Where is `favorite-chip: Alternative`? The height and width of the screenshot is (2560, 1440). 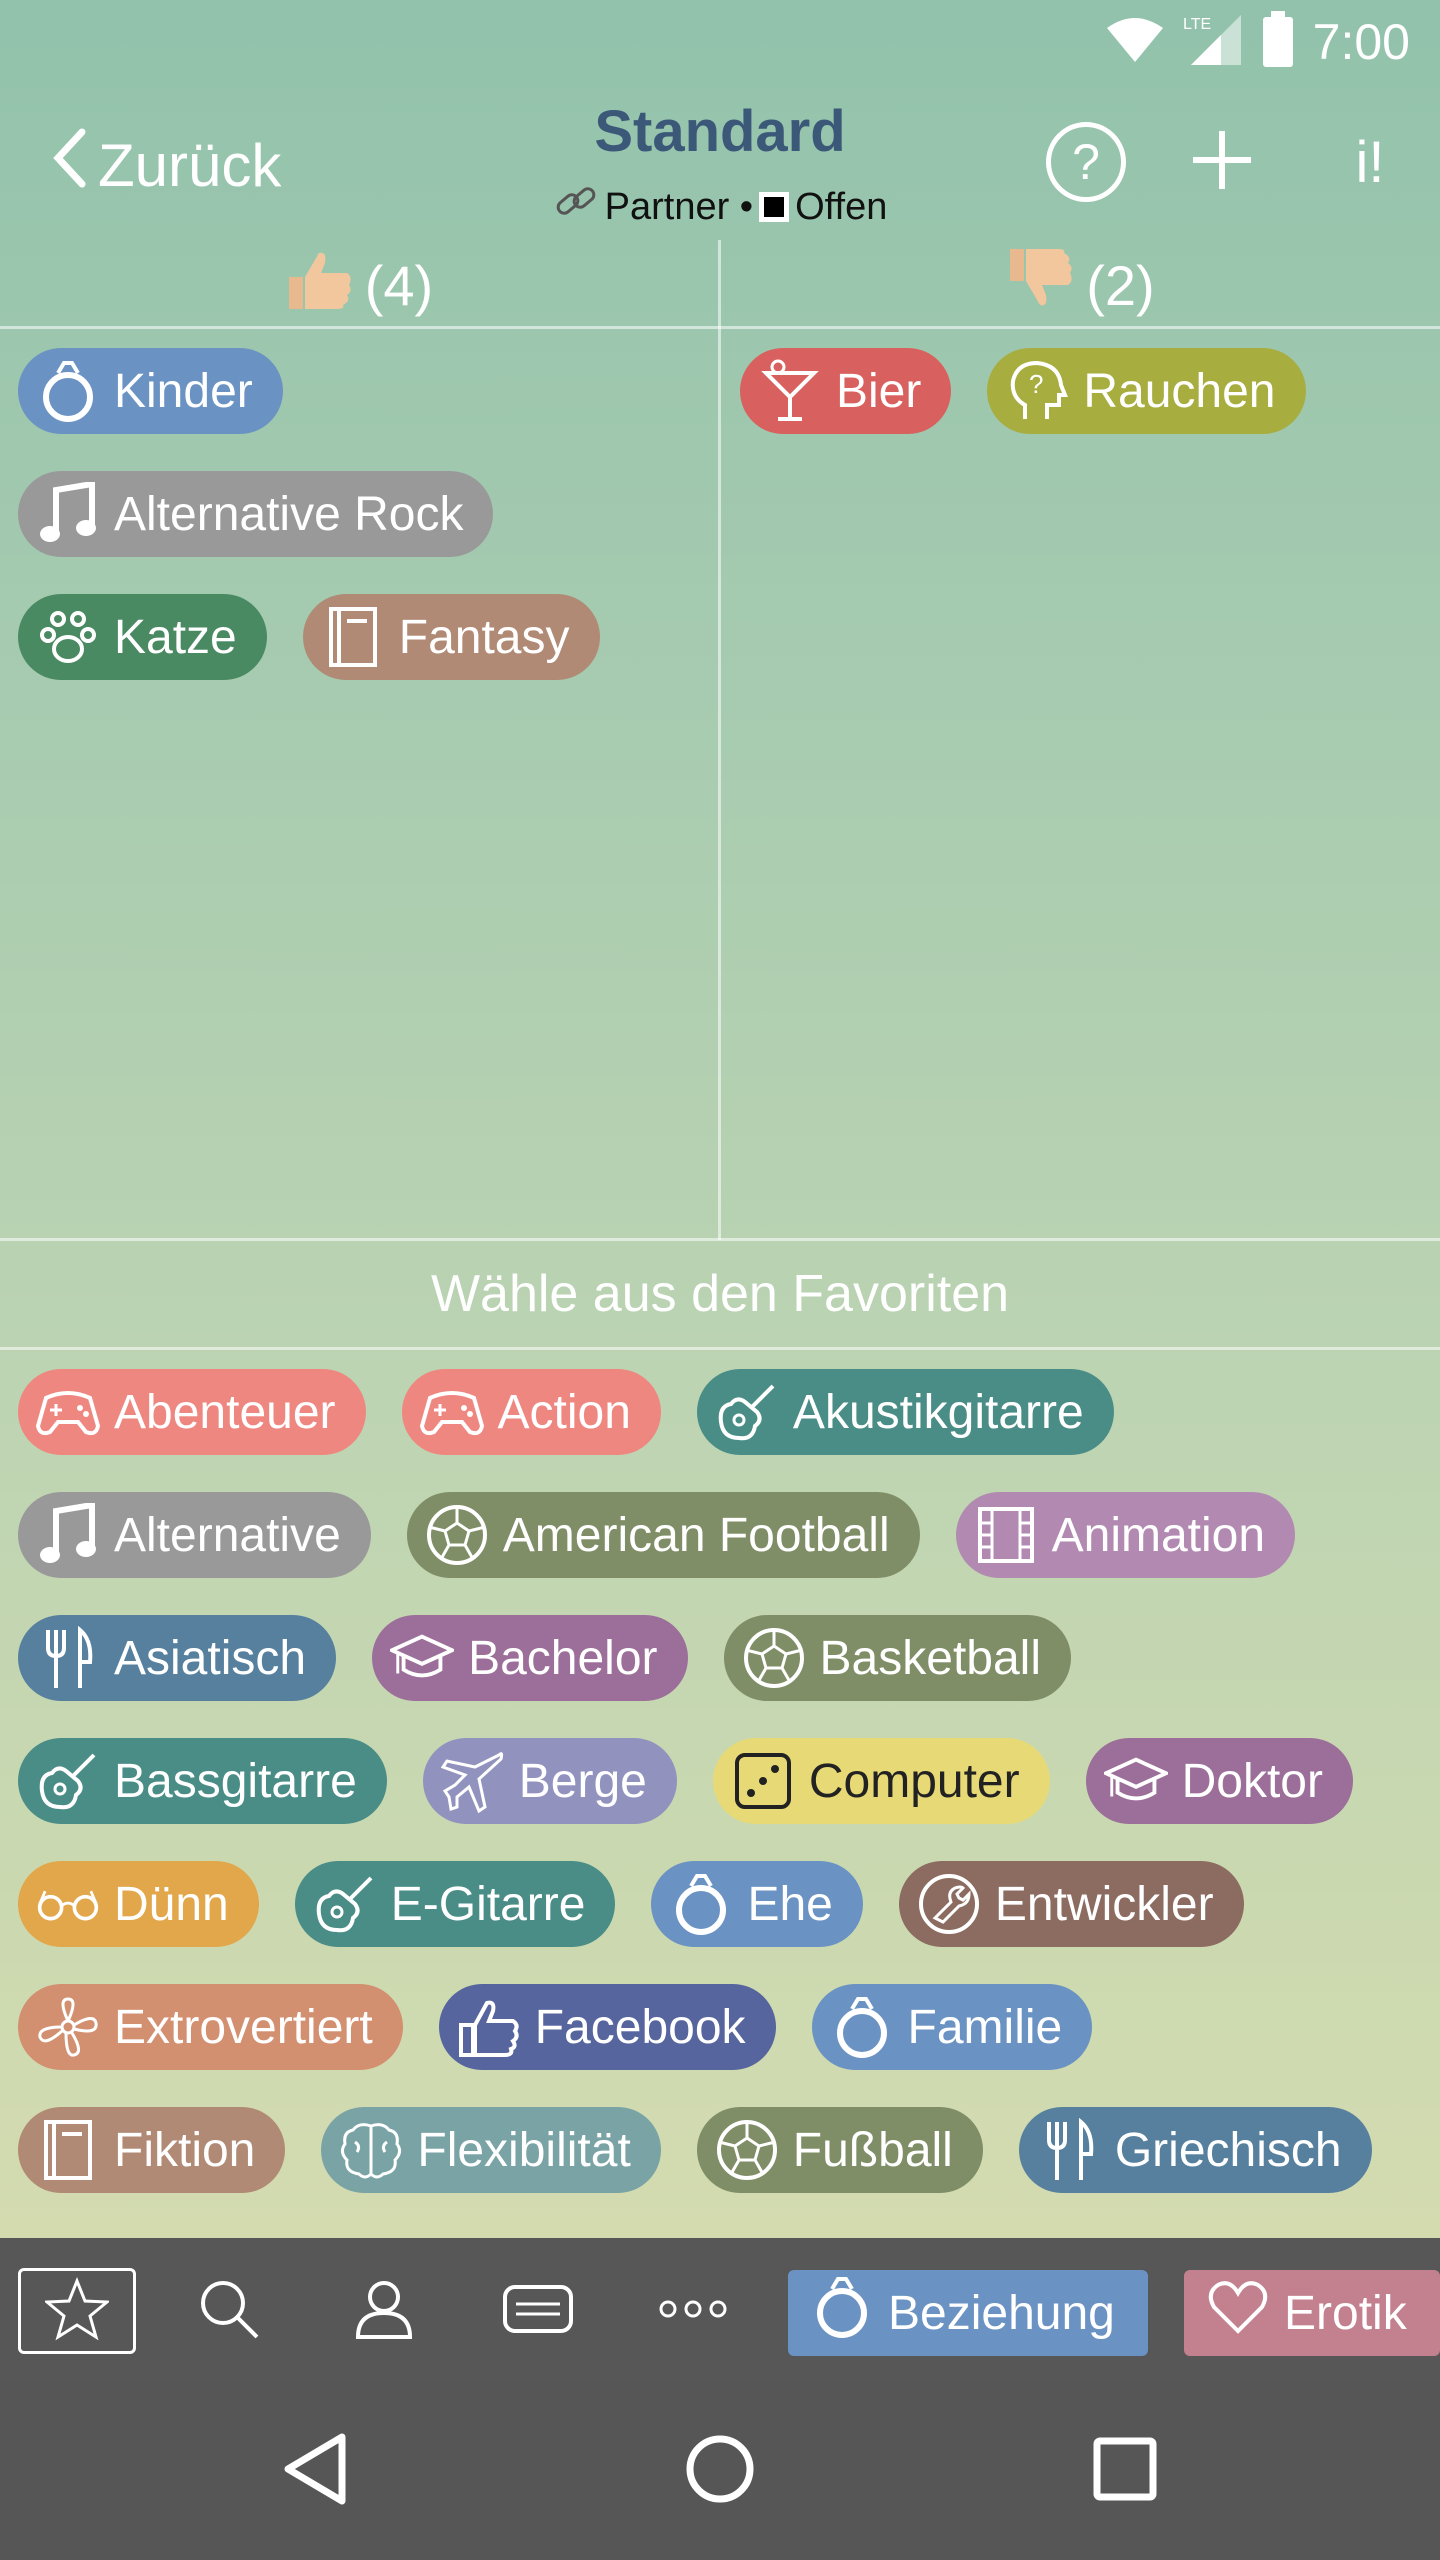
favorite-chip: Alternative is located at coordinates (194, 1535).